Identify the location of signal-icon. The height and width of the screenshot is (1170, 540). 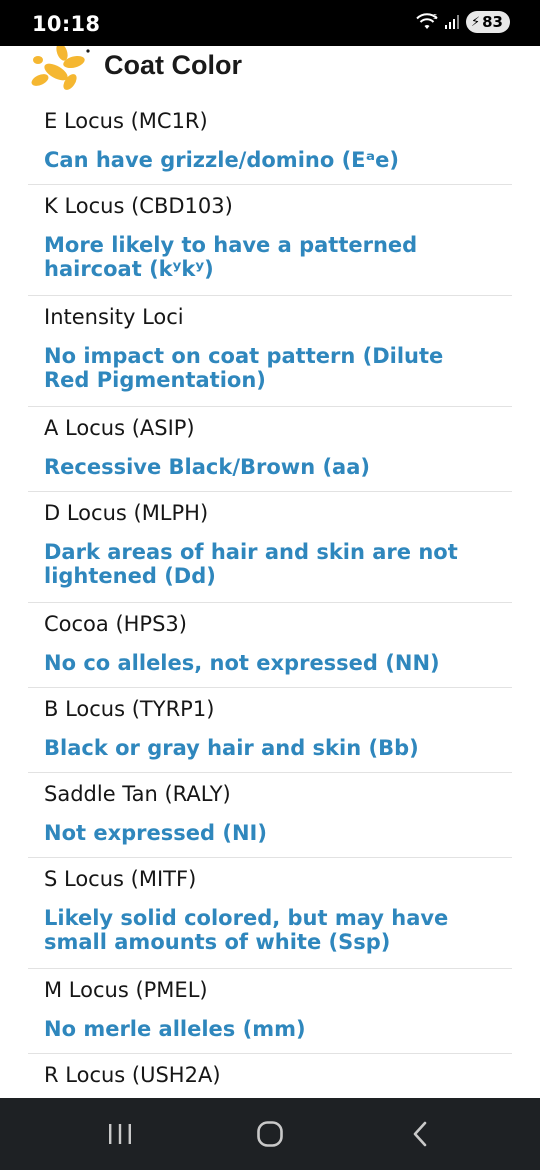
(452, 22).